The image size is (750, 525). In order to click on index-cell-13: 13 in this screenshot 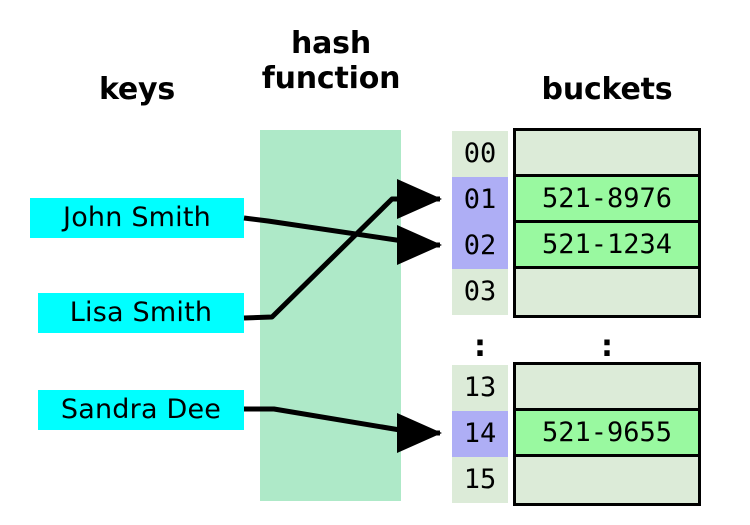, I will do `click(480, 388)`.